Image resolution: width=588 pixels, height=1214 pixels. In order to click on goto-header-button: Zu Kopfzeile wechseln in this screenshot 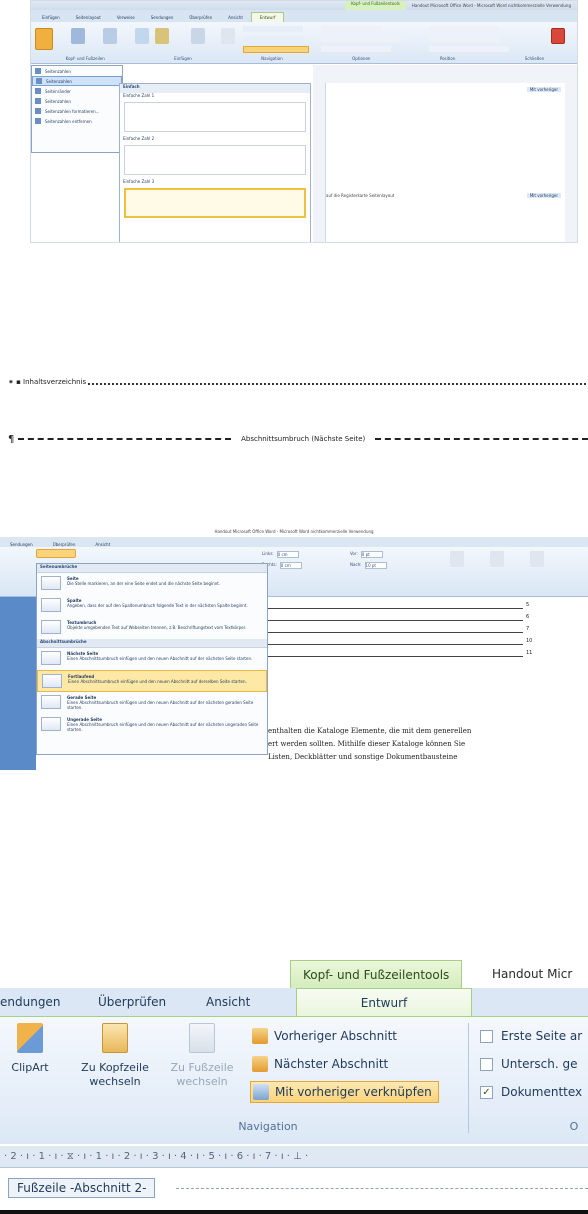, I will do `click(115, 1056)`.